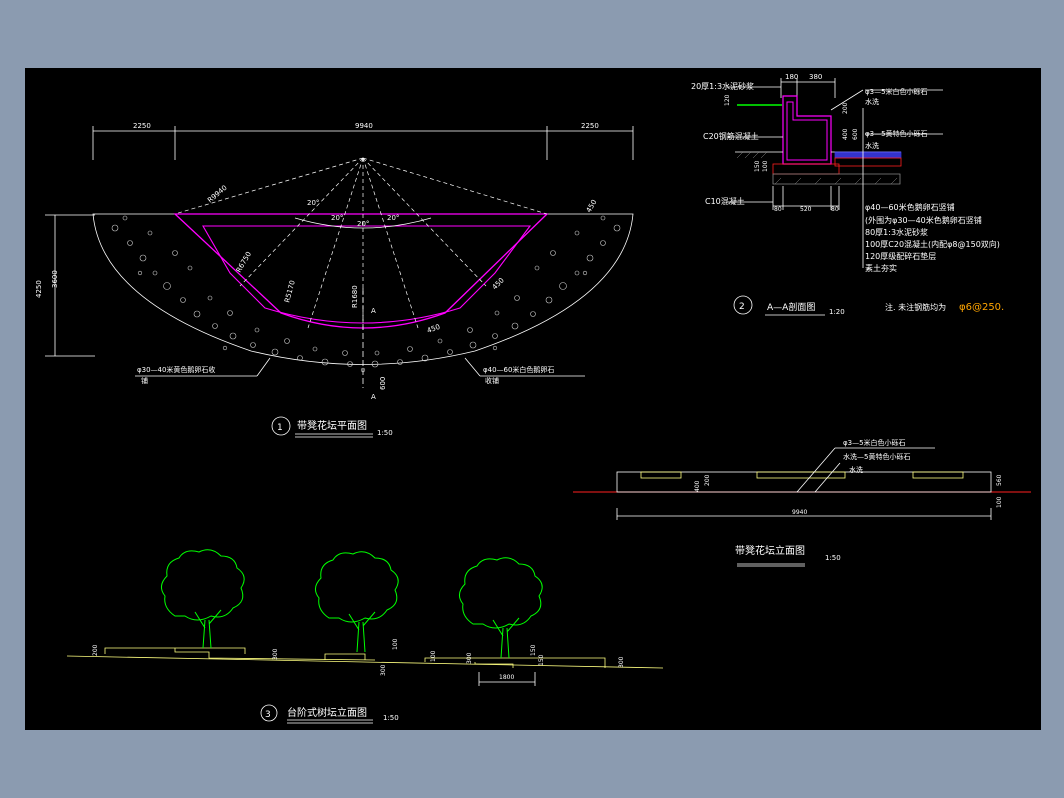  I want to click on section-wall-inner, so click(807, 131).